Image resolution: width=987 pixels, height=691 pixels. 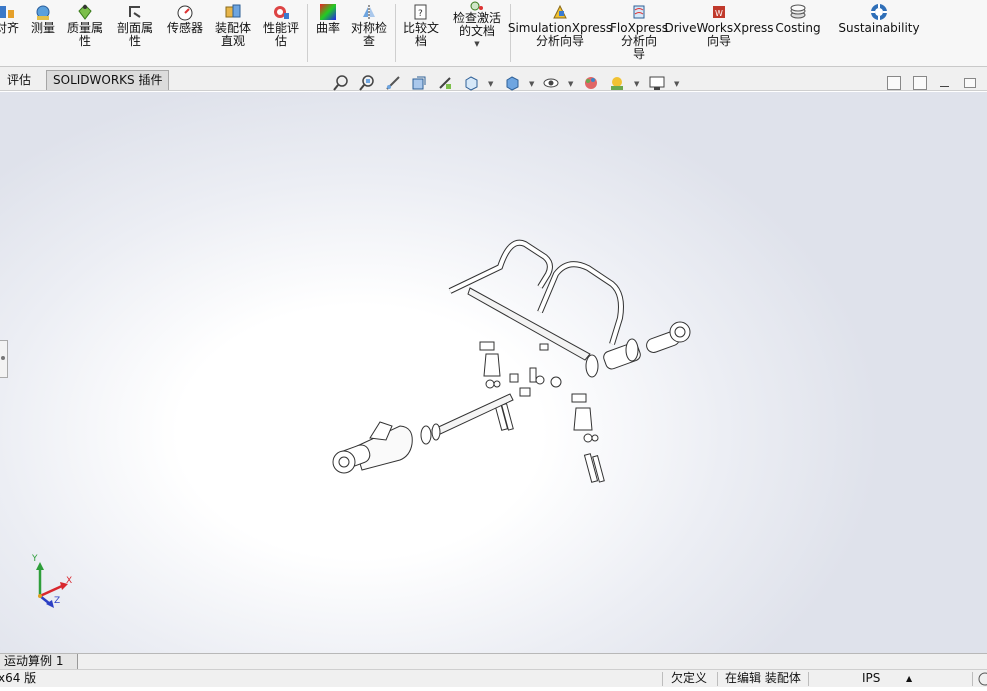 I want to click on triad-x-label: X, so click(x=69, y=581).